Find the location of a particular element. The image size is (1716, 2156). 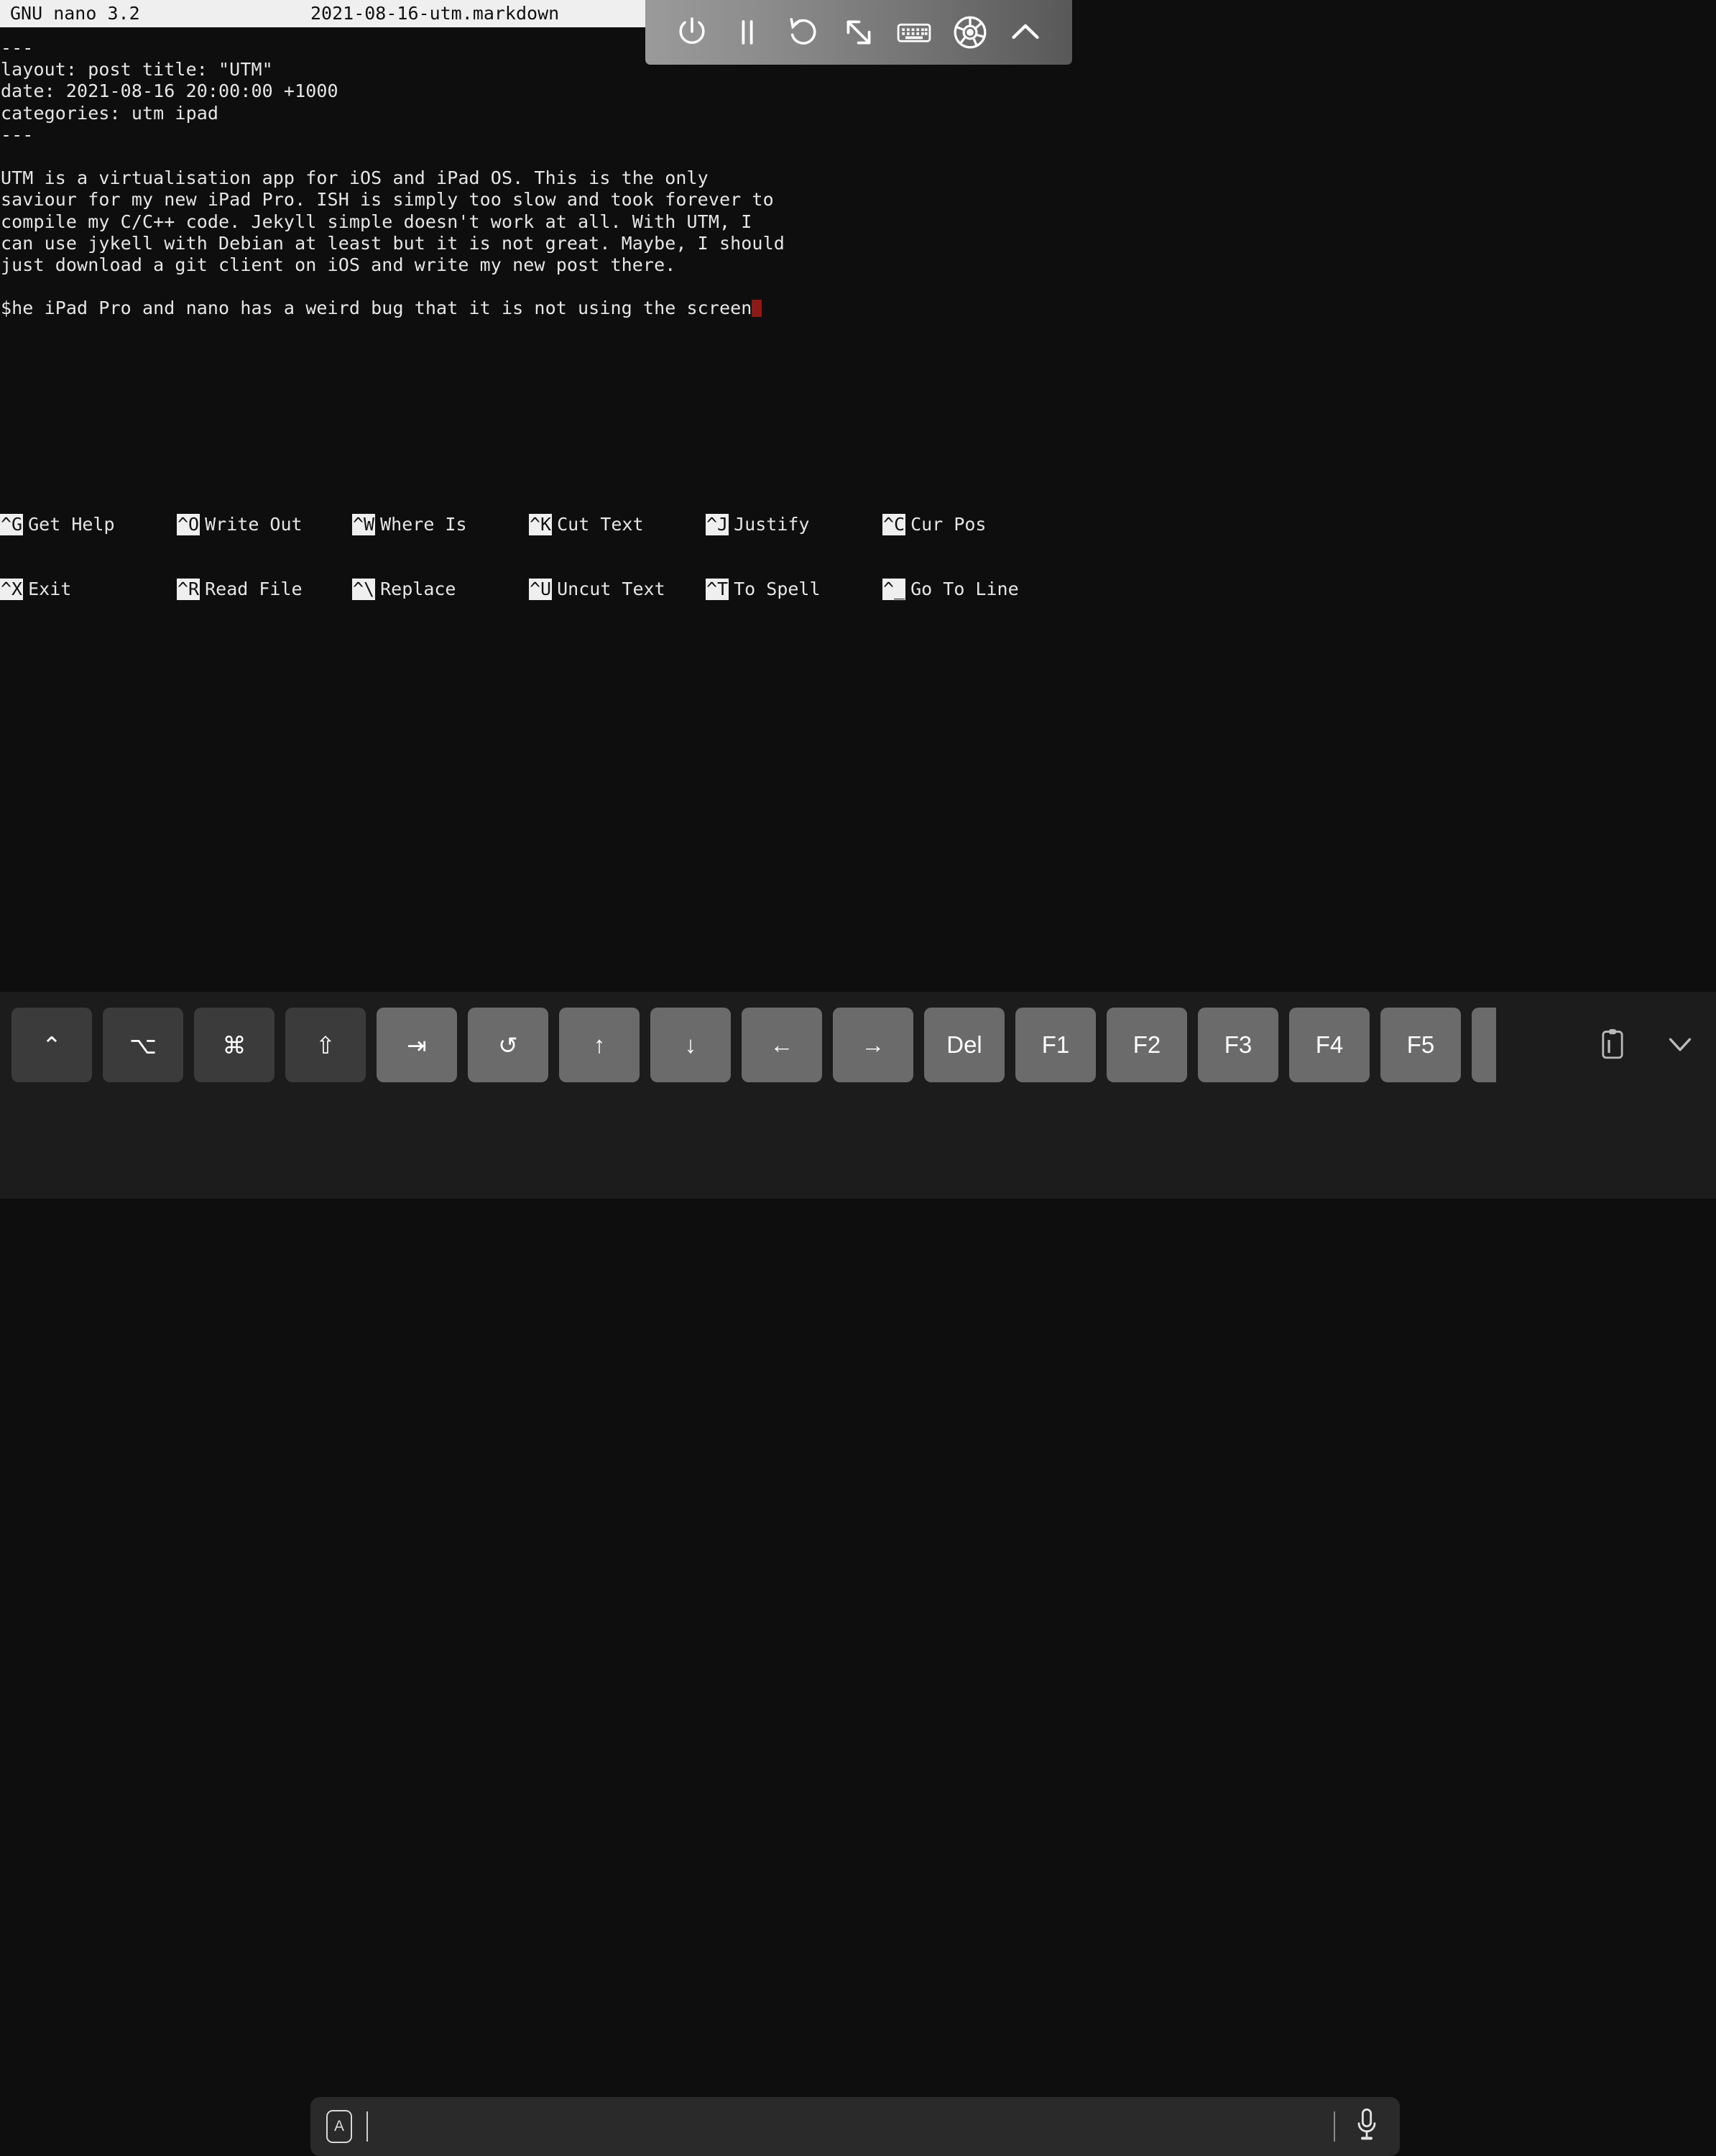

dictation-button is located at coordinates (1366, 2126).